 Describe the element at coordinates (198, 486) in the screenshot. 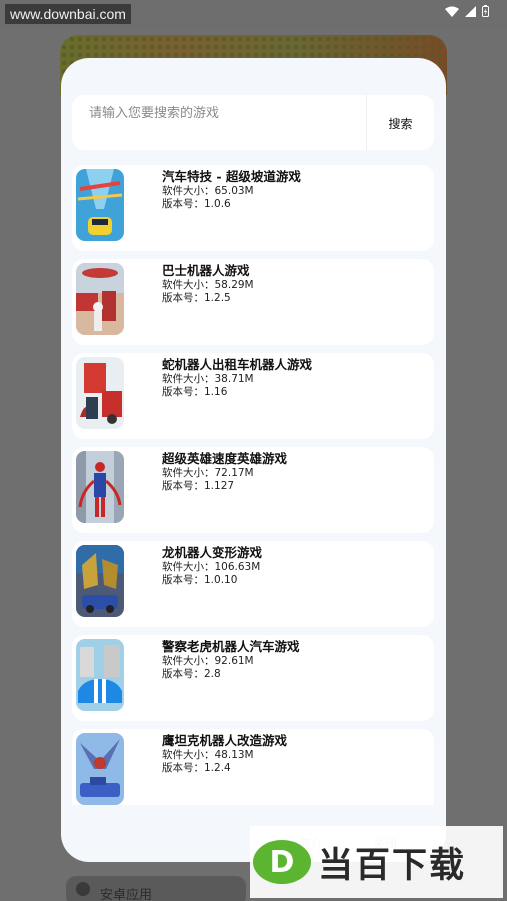

I see `game-version: 版本号：1.127` at that location.